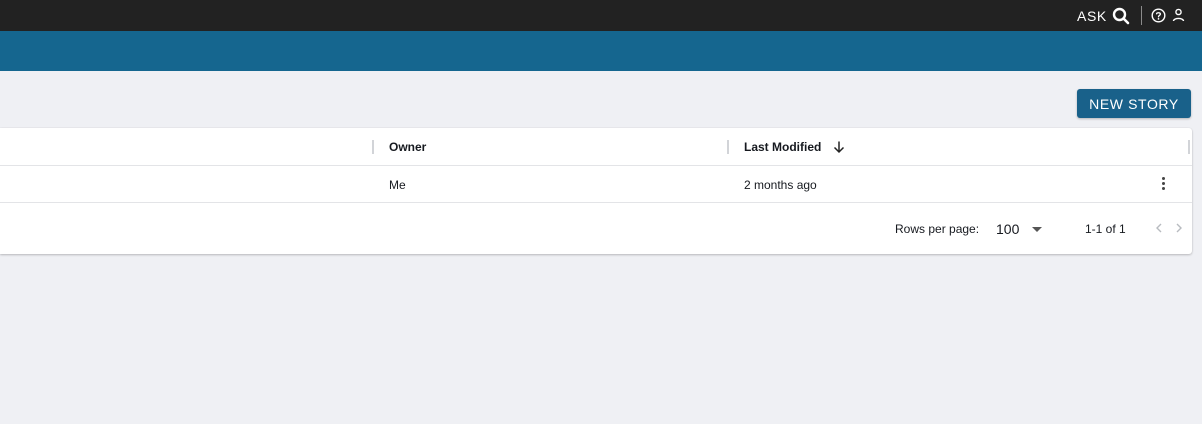 This screenshot has width=1202, height=424. What do you see at coordinates (1178, 15) in the screenshot?
I see `user-icon` at bounding box center [1178, 15].